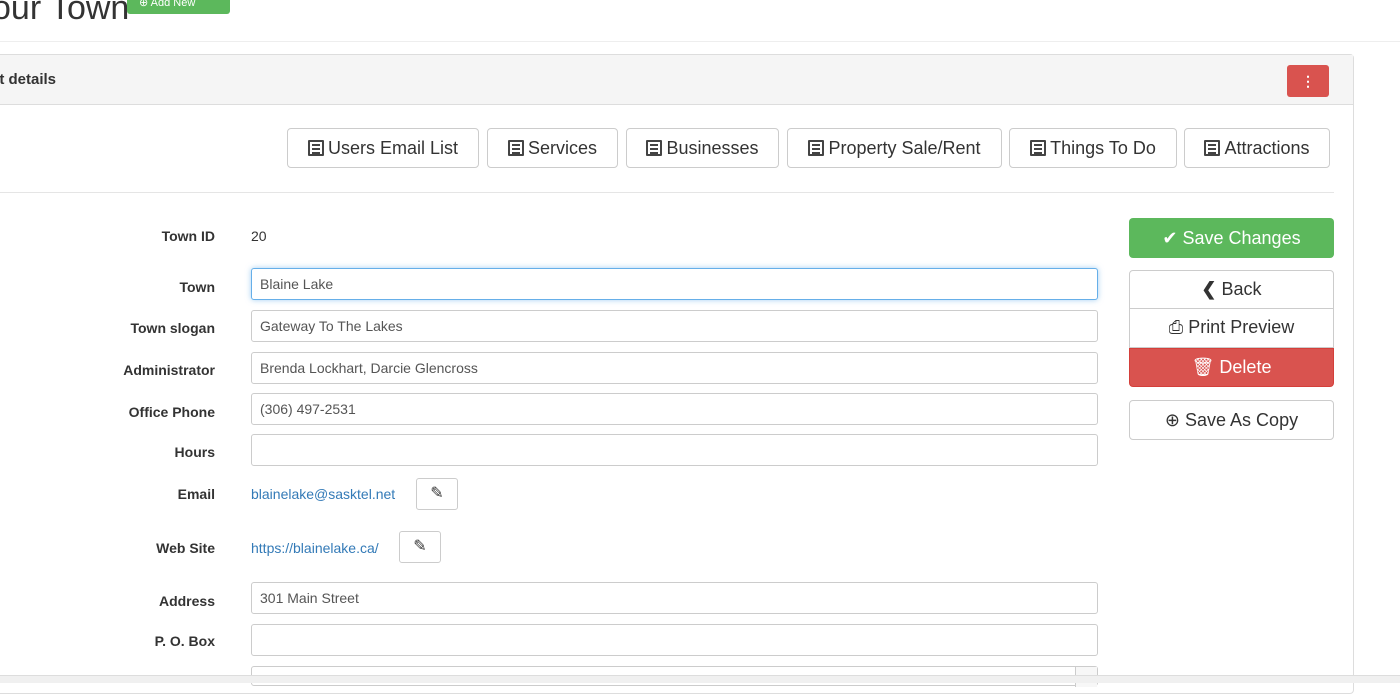 This screenshot has height=694, width=1400. Describe the element at coordinates (65, 13) in the screenshot. I see `page-title: our Town` at that location.